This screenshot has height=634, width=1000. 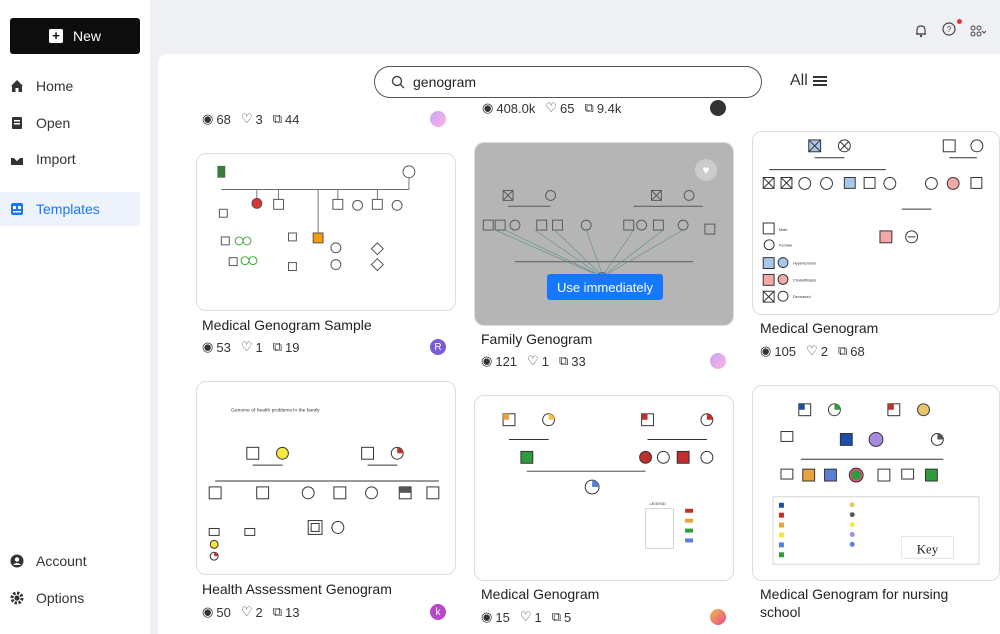 I want to click on template-card-health-assessment-genogram: Genome of health problems in the family, so click(x=326, y=478).